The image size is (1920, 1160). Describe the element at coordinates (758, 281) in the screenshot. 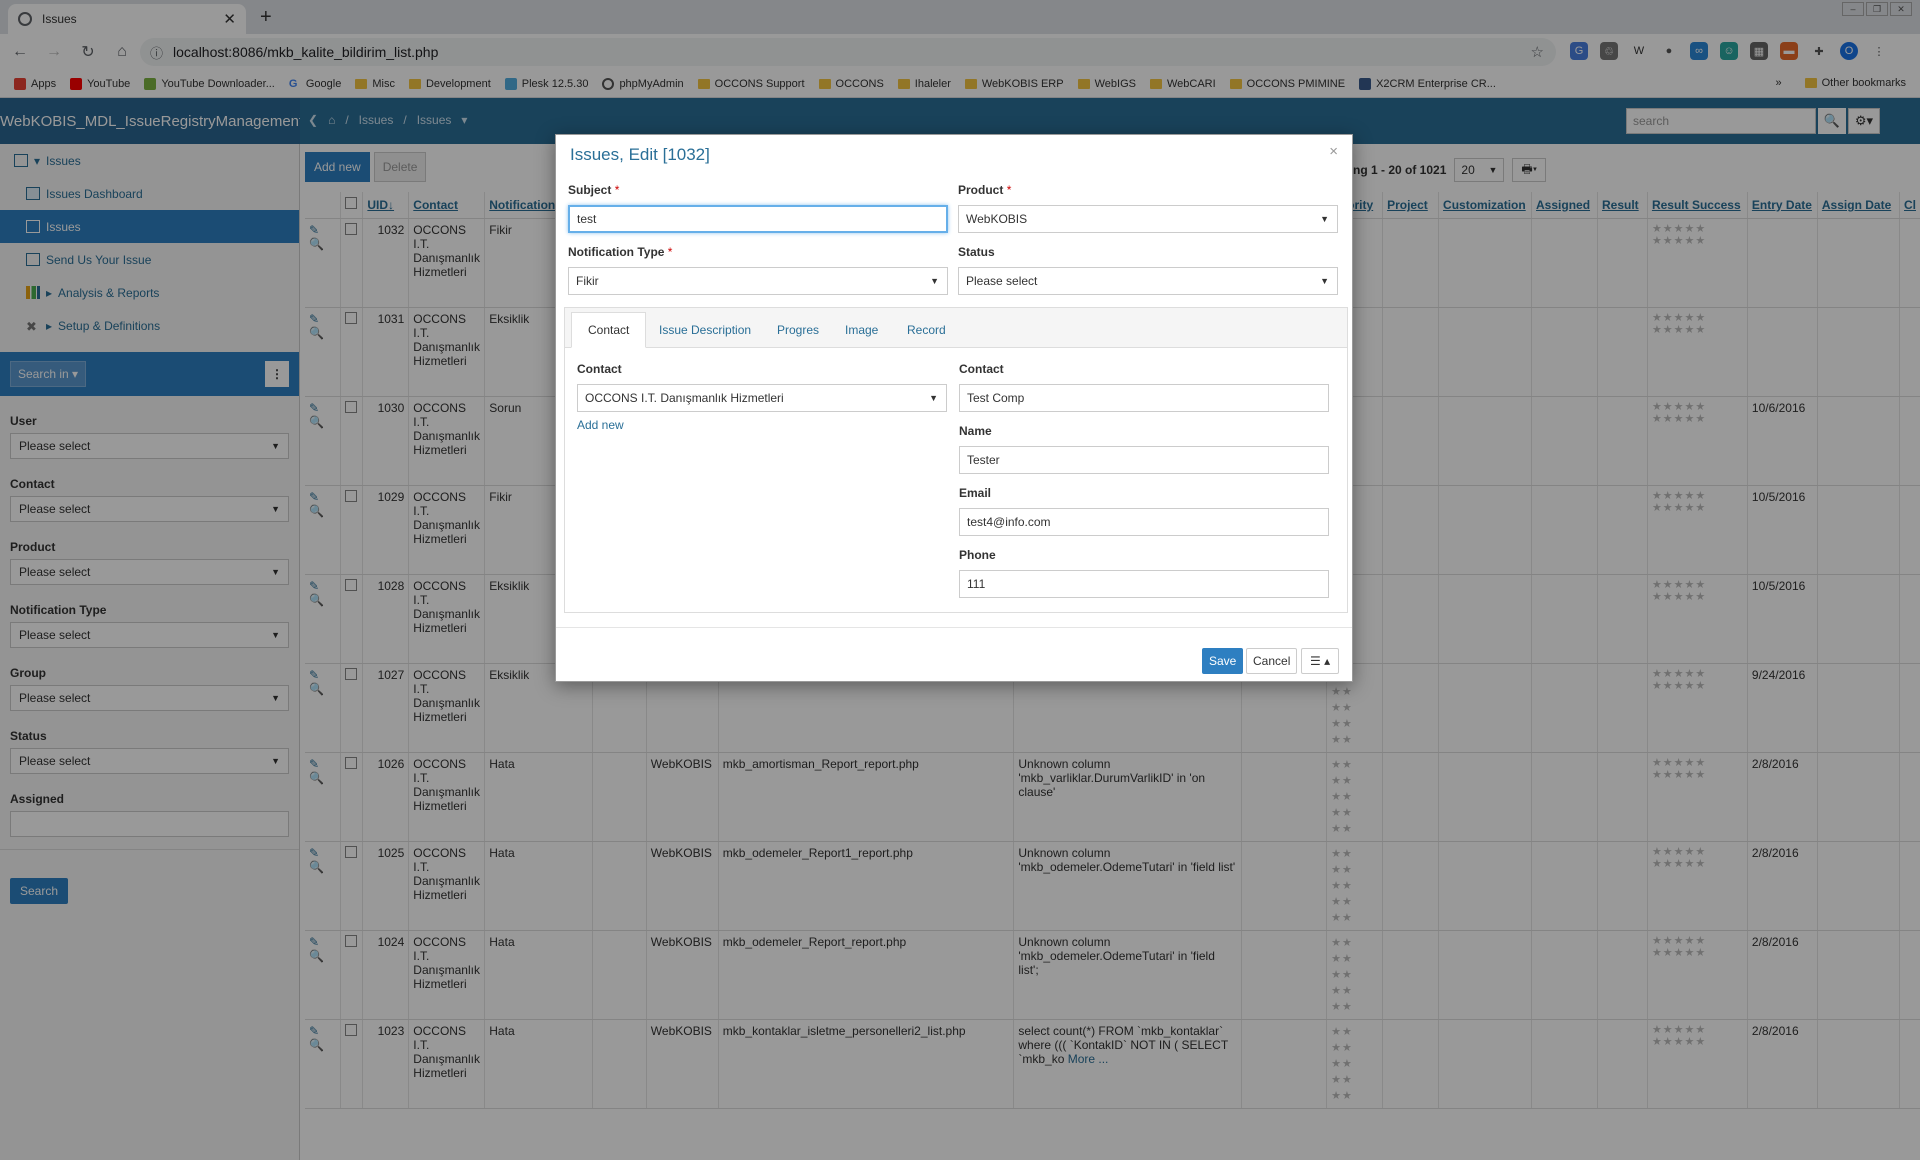

I see `notification-type-select: Fikir ▼` at that location.